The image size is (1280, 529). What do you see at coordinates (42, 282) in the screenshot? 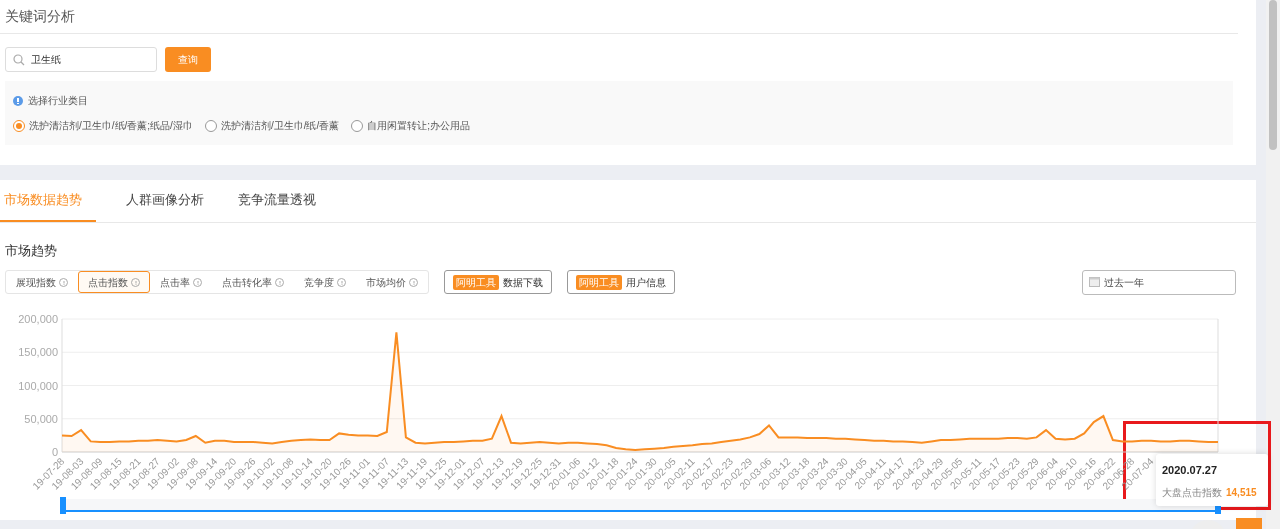
I see `metric-tab: 展现指数` at bounding box center [42, 282].